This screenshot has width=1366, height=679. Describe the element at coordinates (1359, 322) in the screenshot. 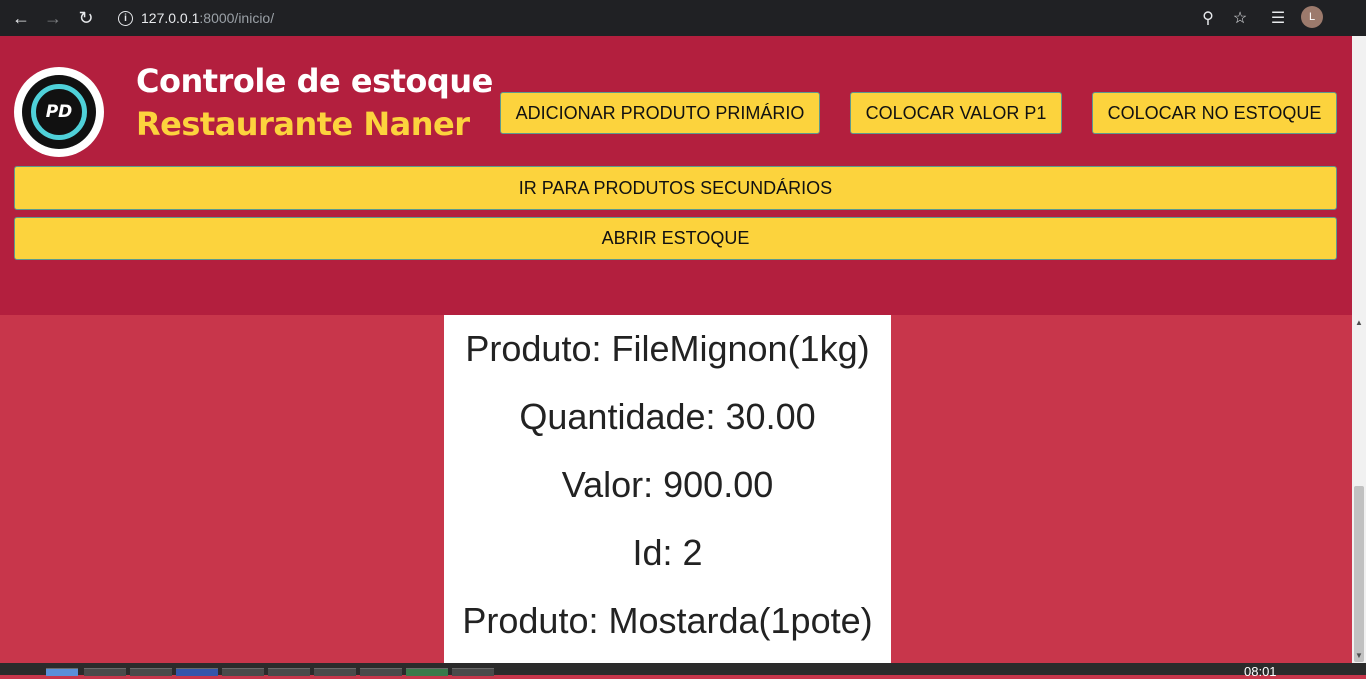

I see `scroll-up-icon: ▲` at that location.